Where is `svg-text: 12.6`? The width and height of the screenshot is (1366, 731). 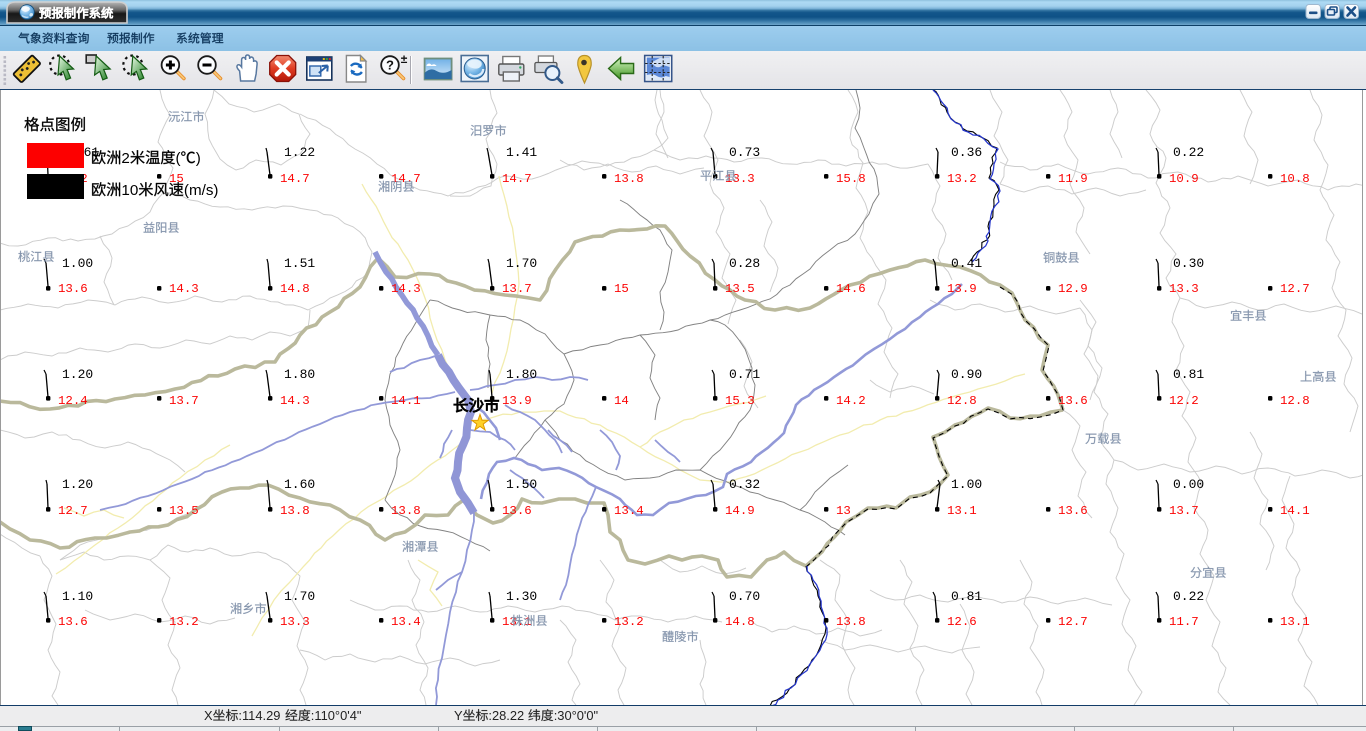
svg-text: 12.6 is located at coordinates (962, 622).